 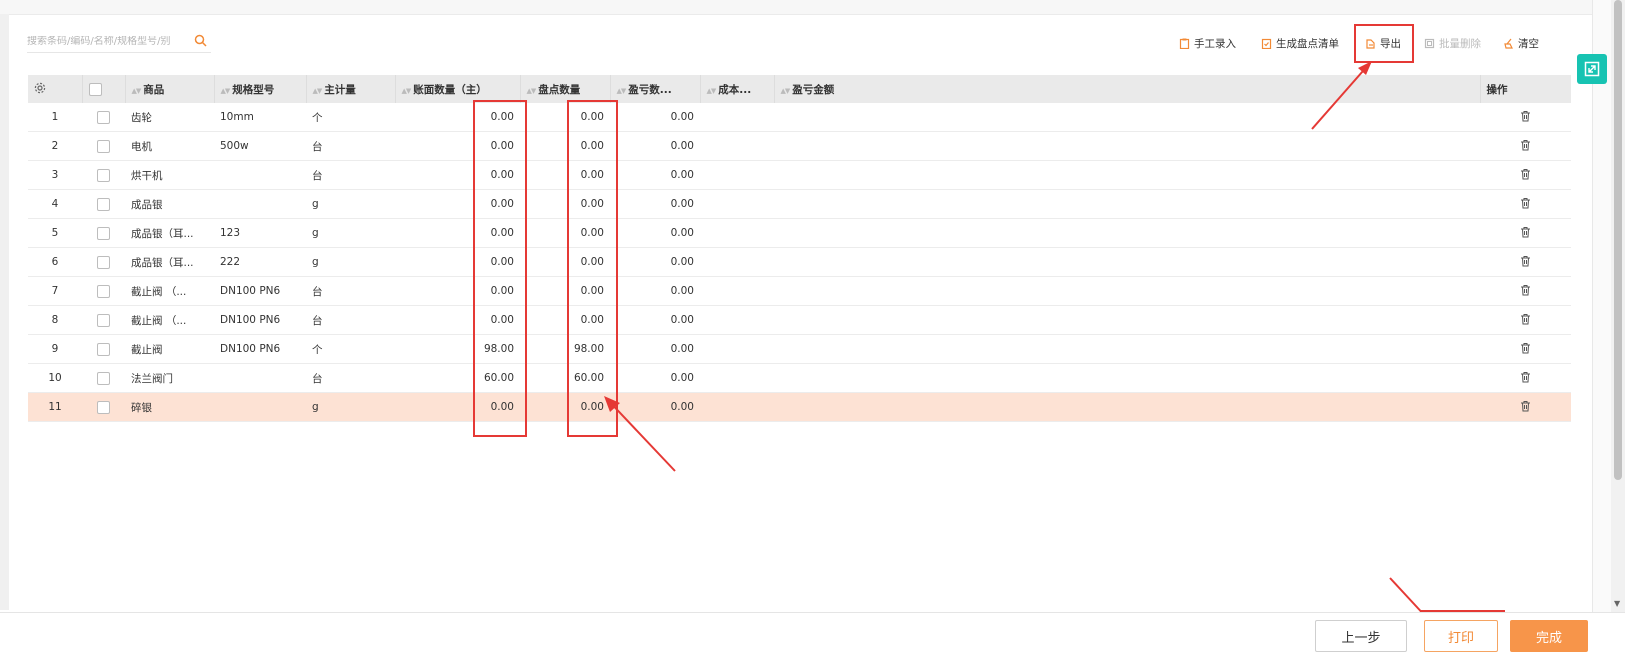 I want to click on done-button: 完成, so click(x=1549, y=636).